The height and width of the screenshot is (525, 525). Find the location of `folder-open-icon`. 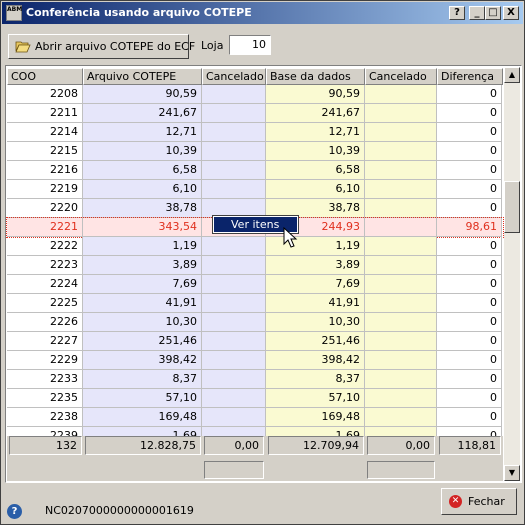

folder-open-icon is located at coordinates (23, 47).